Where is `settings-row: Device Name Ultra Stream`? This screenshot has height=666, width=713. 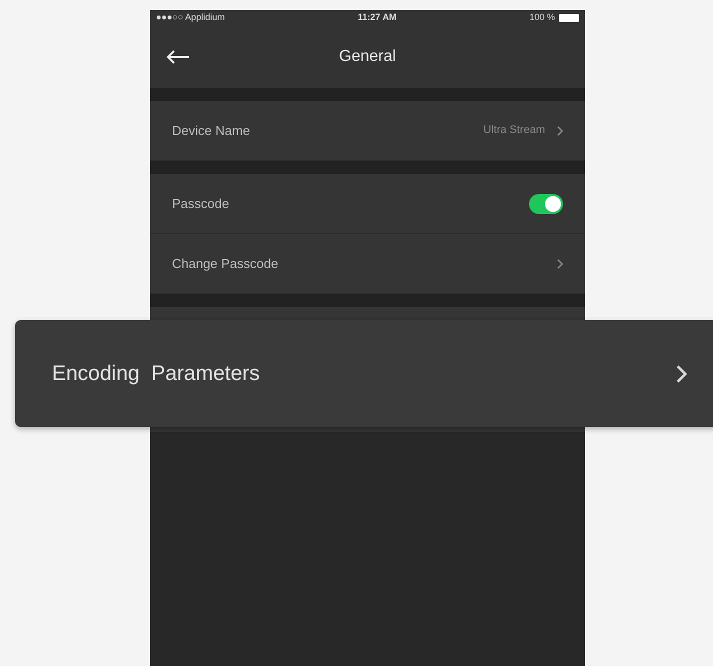 settings-row: Device Name Ultra Stream is located at coordinates (367, 131).